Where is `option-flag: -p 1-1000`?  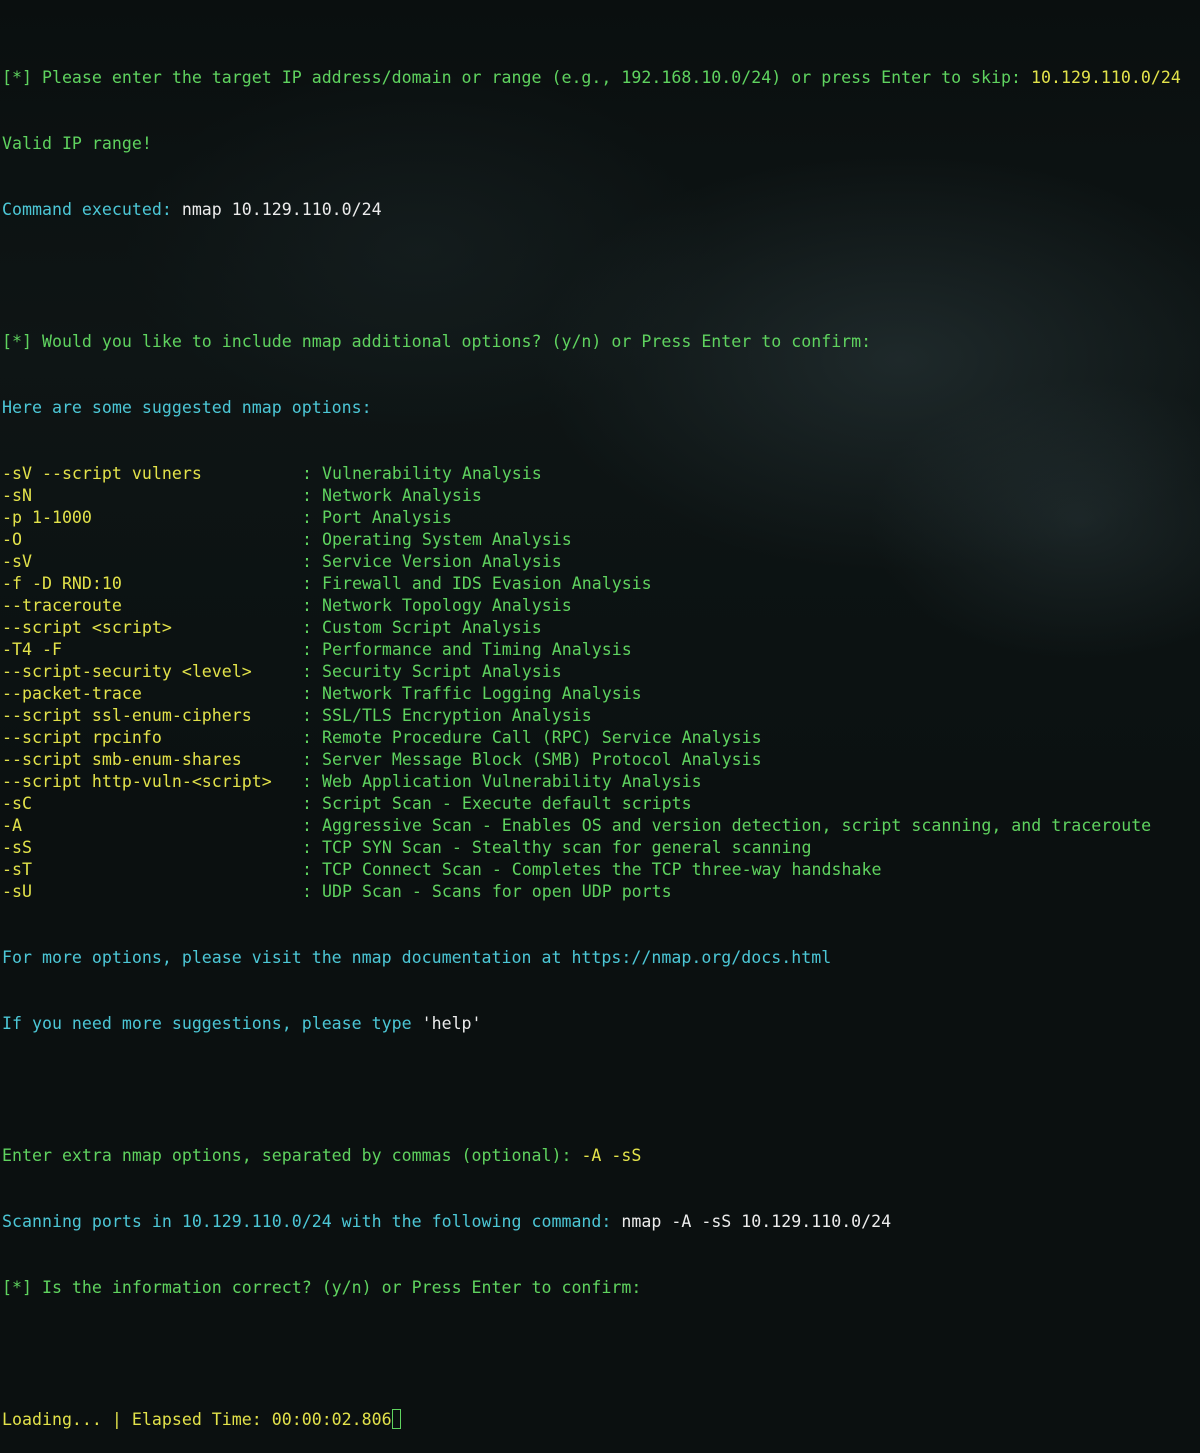
option-flag: -p 1-1000 is located at coordinates (47, 517).